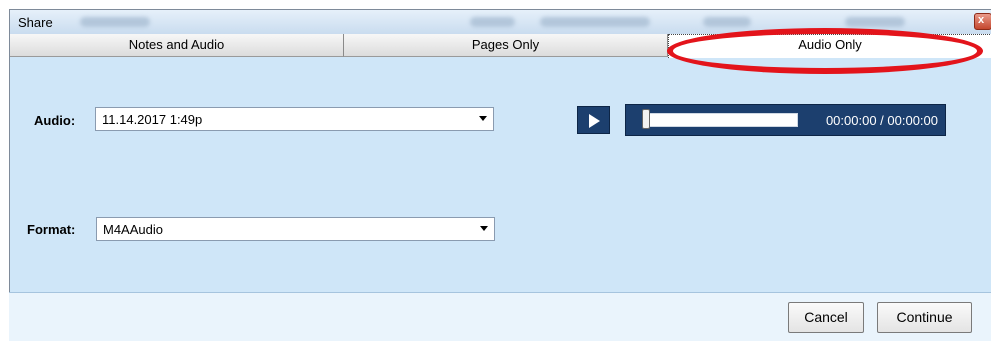 Image resolution: width=991 pixels, height=341 pixels. What do you see at coordinates (826, 317) in the screenshot?
I see `cancel-button: Cancel` at bounding box center [826, 317].